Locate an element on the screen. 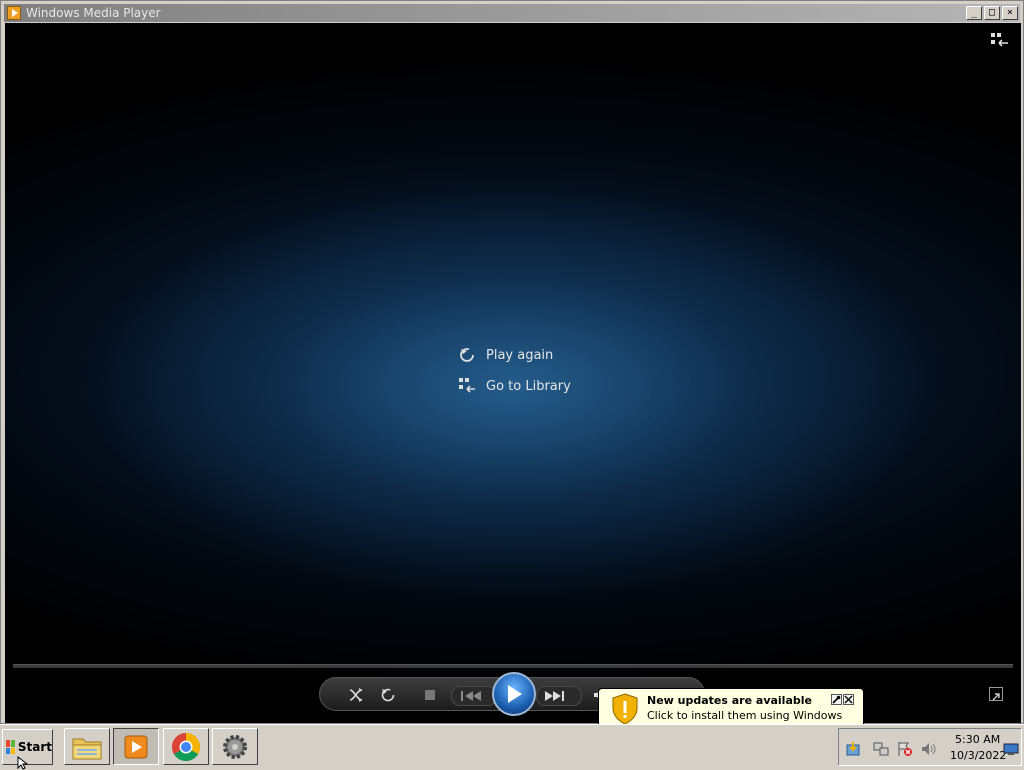 The height and width of the screenshot is (770, 1024). library-icon is located at coordinates (467, 385).